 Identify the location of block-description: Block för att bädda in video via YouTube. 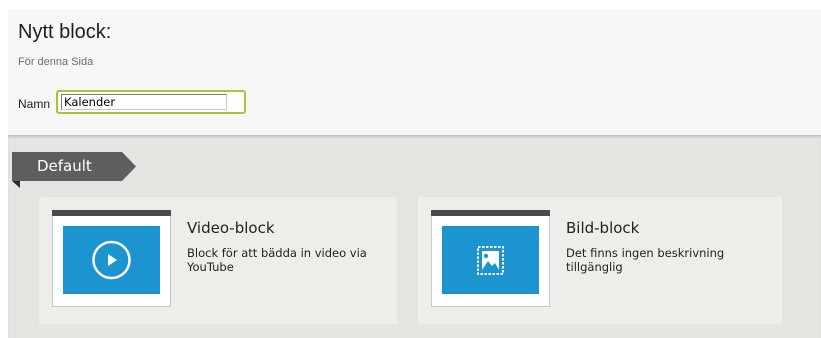
(277, 260).